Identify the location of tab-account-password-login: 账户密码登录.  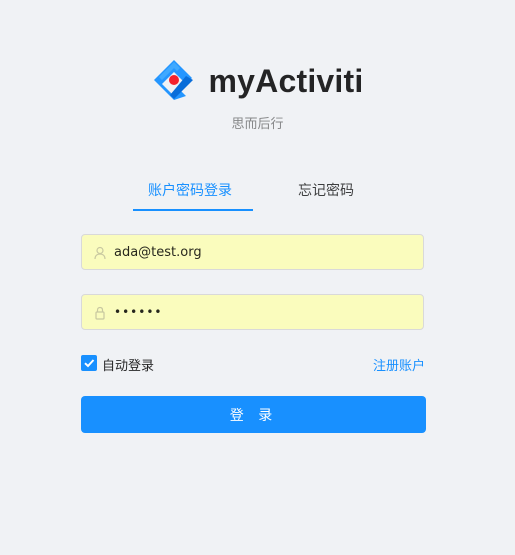
(190, 190).